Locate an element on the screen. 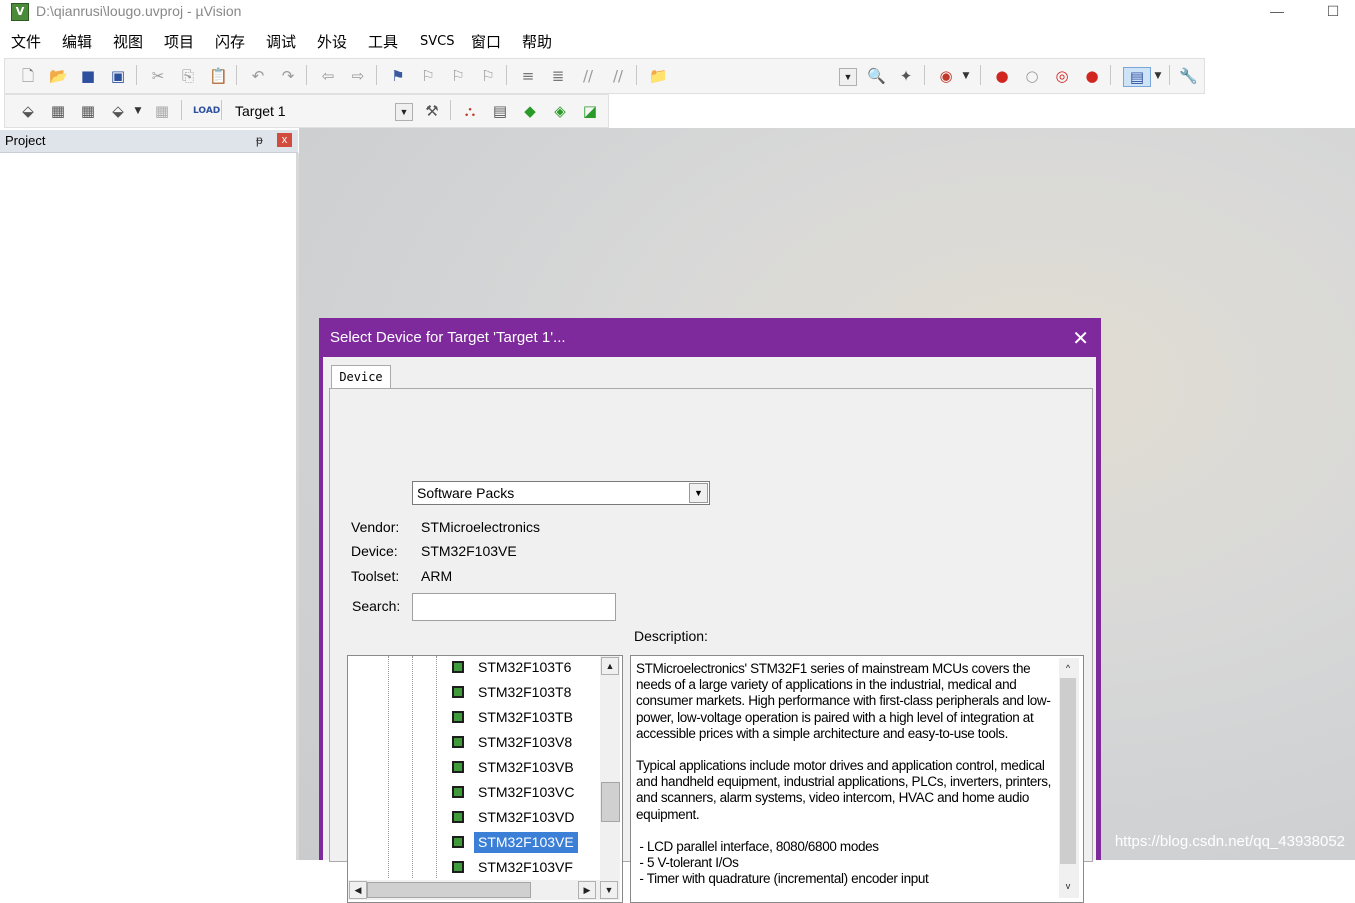 This screenshot has width=1355, height=903. paste-icon: 📋 is located at coordinates (218, 76).